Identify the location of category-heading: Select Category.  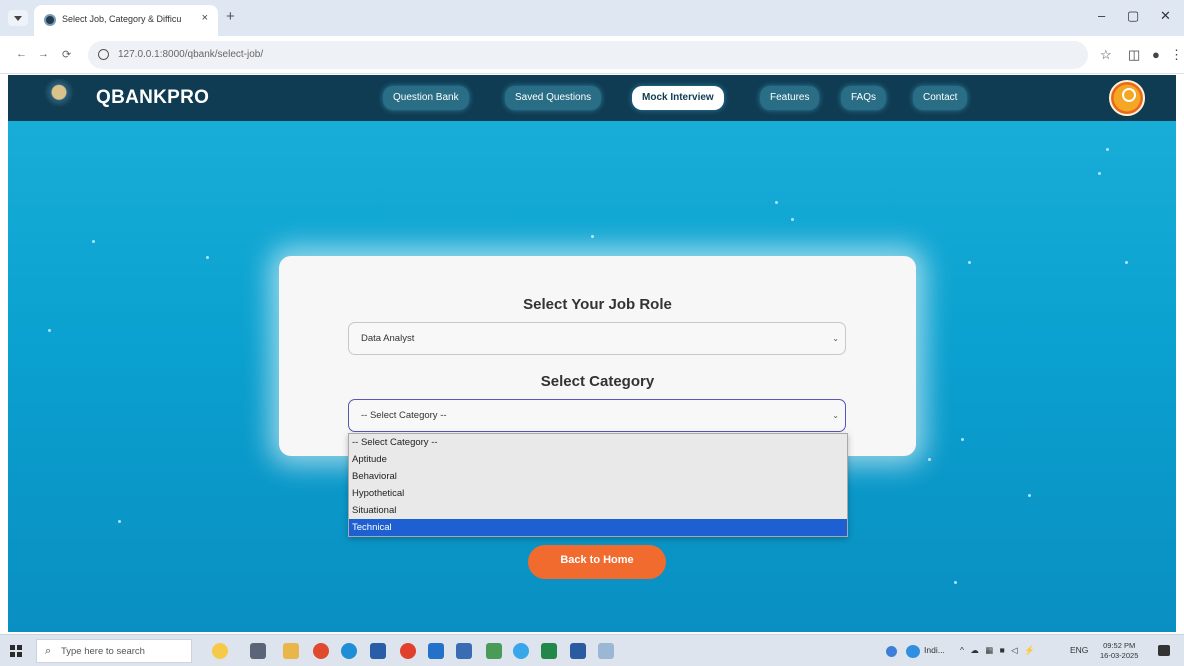
(597, 381).